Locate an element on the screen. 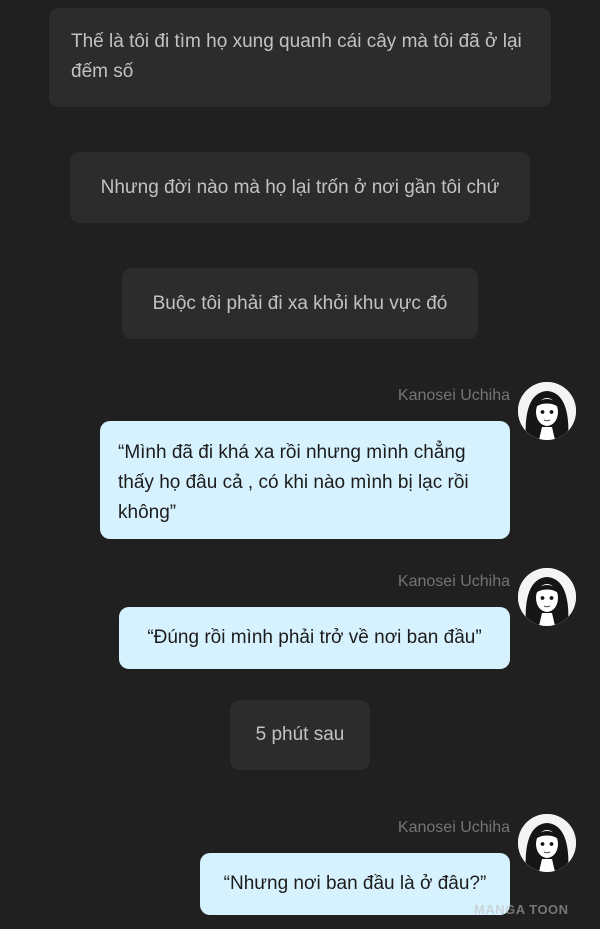 Image resolution: width=600 pixels, height=929 pixels. message-bubble: “Đúng rồi mình phải trở về nơi ban đầu” is located at coordinates (314, 638).